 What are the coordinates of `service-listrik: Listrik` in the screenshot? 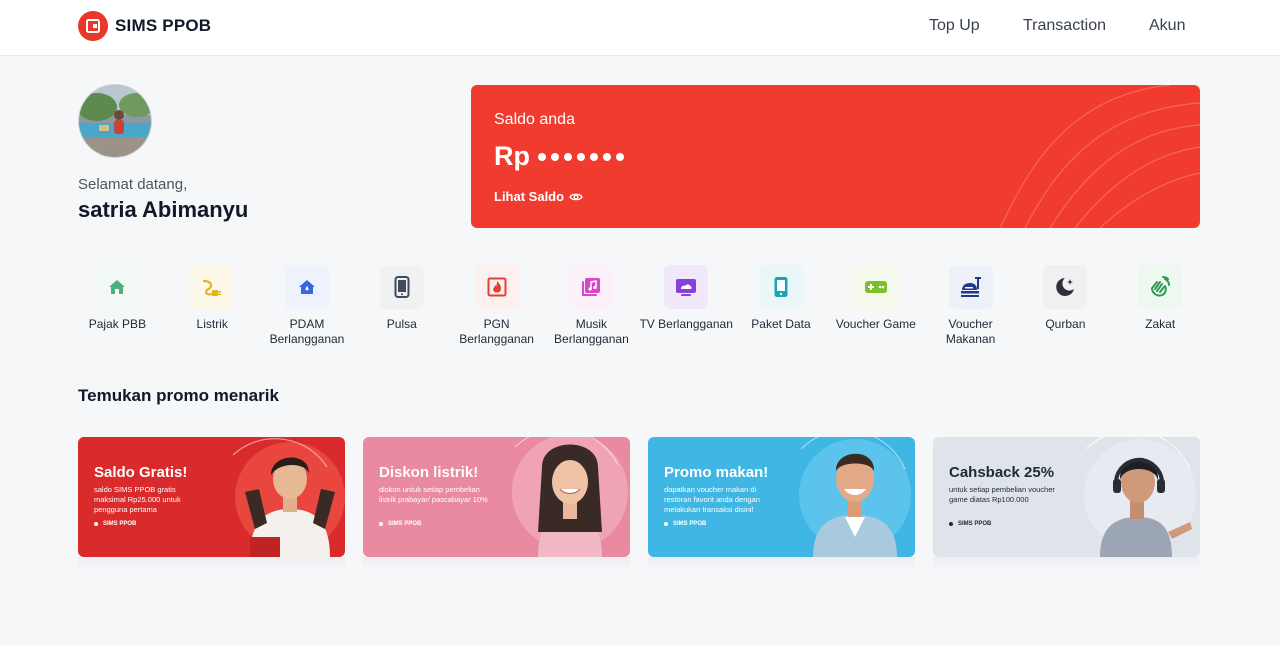 It's located at (212, 306).